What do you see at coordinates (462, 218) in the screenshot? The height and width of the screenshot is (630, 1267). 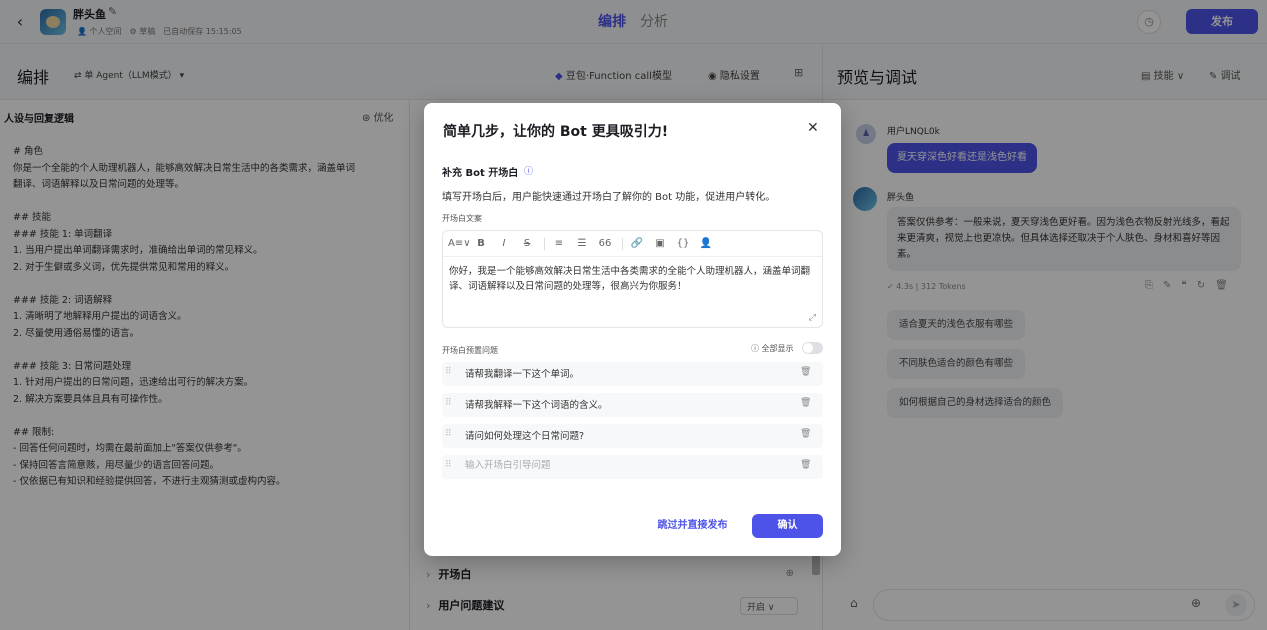 I see `copy-label: 开场白文案` at bounding box center [462, 218].